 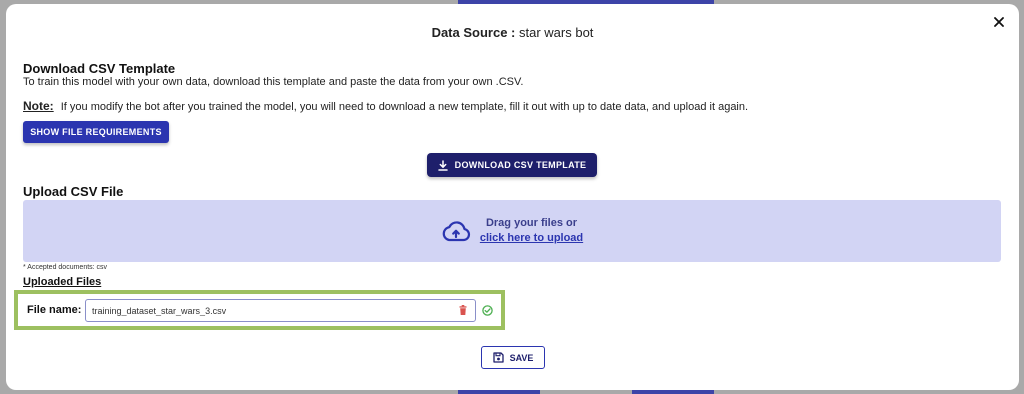 I want to click on click-to-upload-link: click here to upload, so click(x=531, y=238).